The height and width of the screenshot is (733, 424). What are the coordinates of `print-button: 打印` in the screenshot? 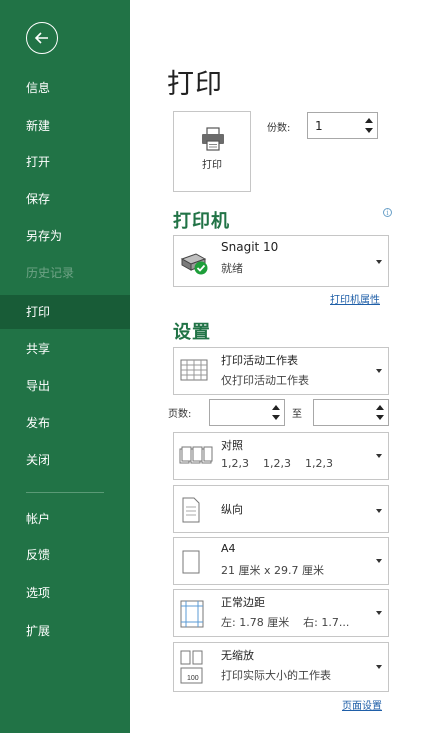 It's located at (212, 151).